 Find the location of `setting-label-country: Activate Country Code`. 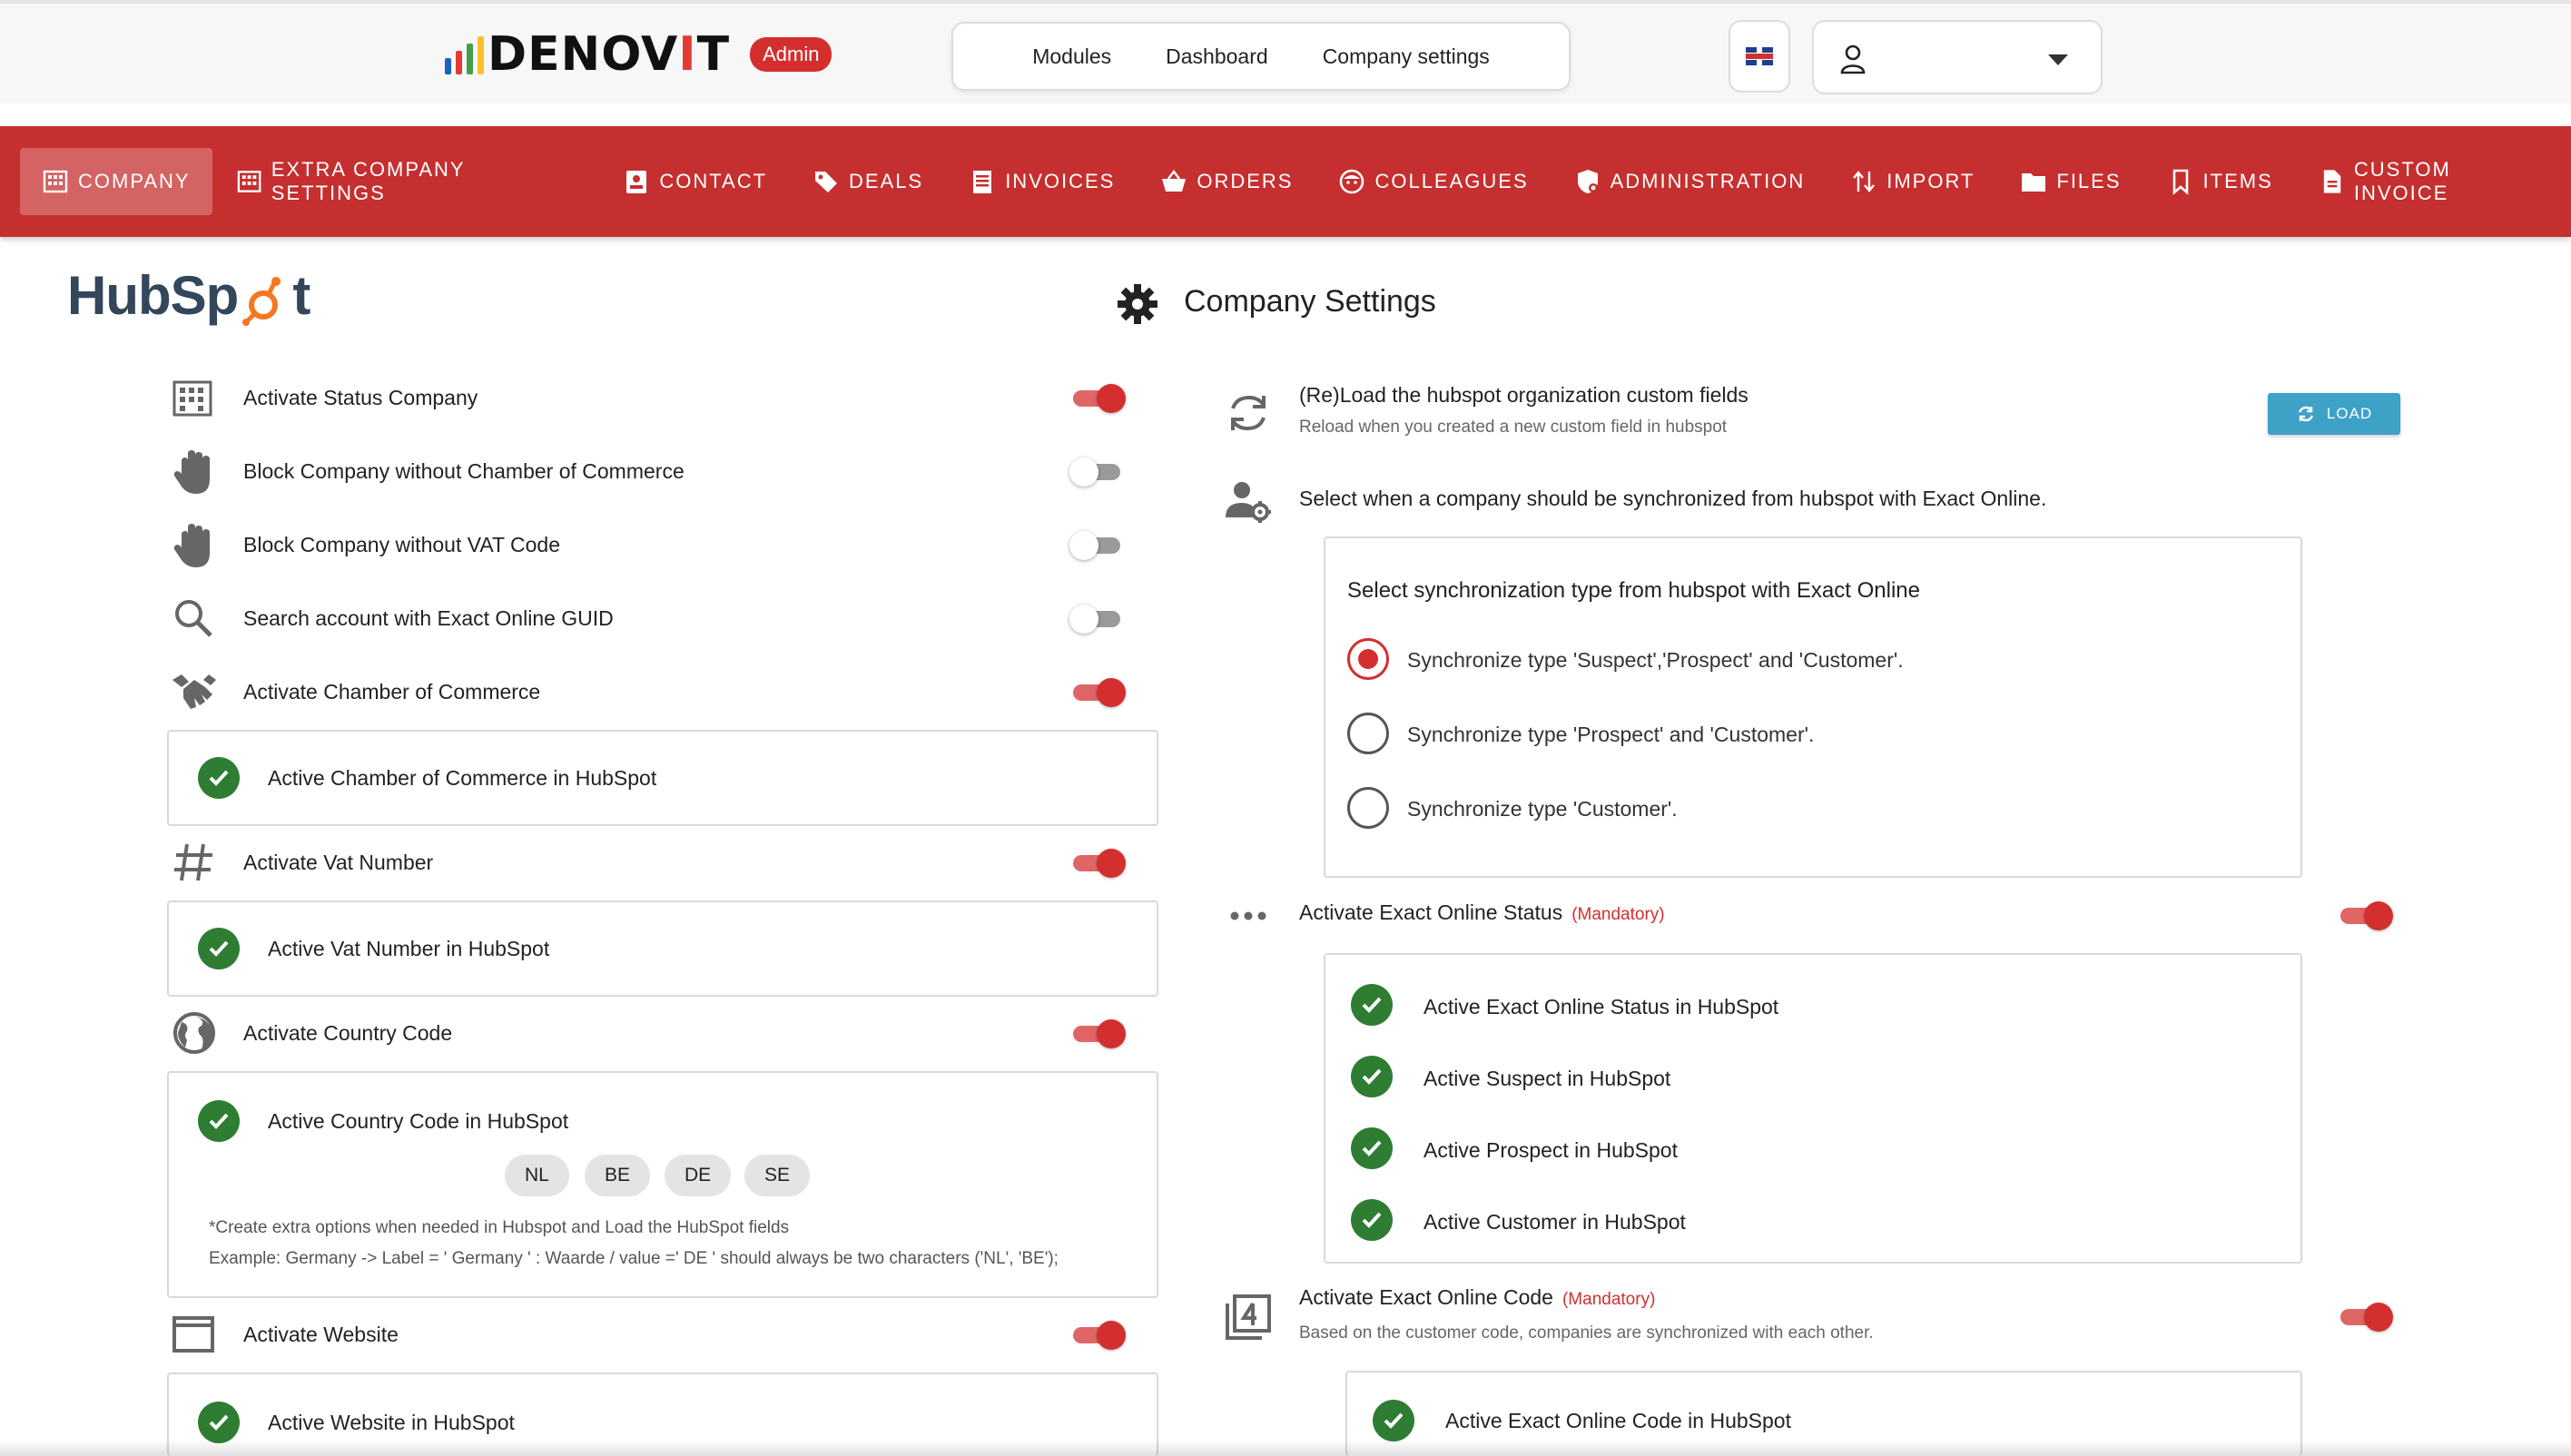

setting-label-country: Activate Country Code is located at coordinates (348, 1033).